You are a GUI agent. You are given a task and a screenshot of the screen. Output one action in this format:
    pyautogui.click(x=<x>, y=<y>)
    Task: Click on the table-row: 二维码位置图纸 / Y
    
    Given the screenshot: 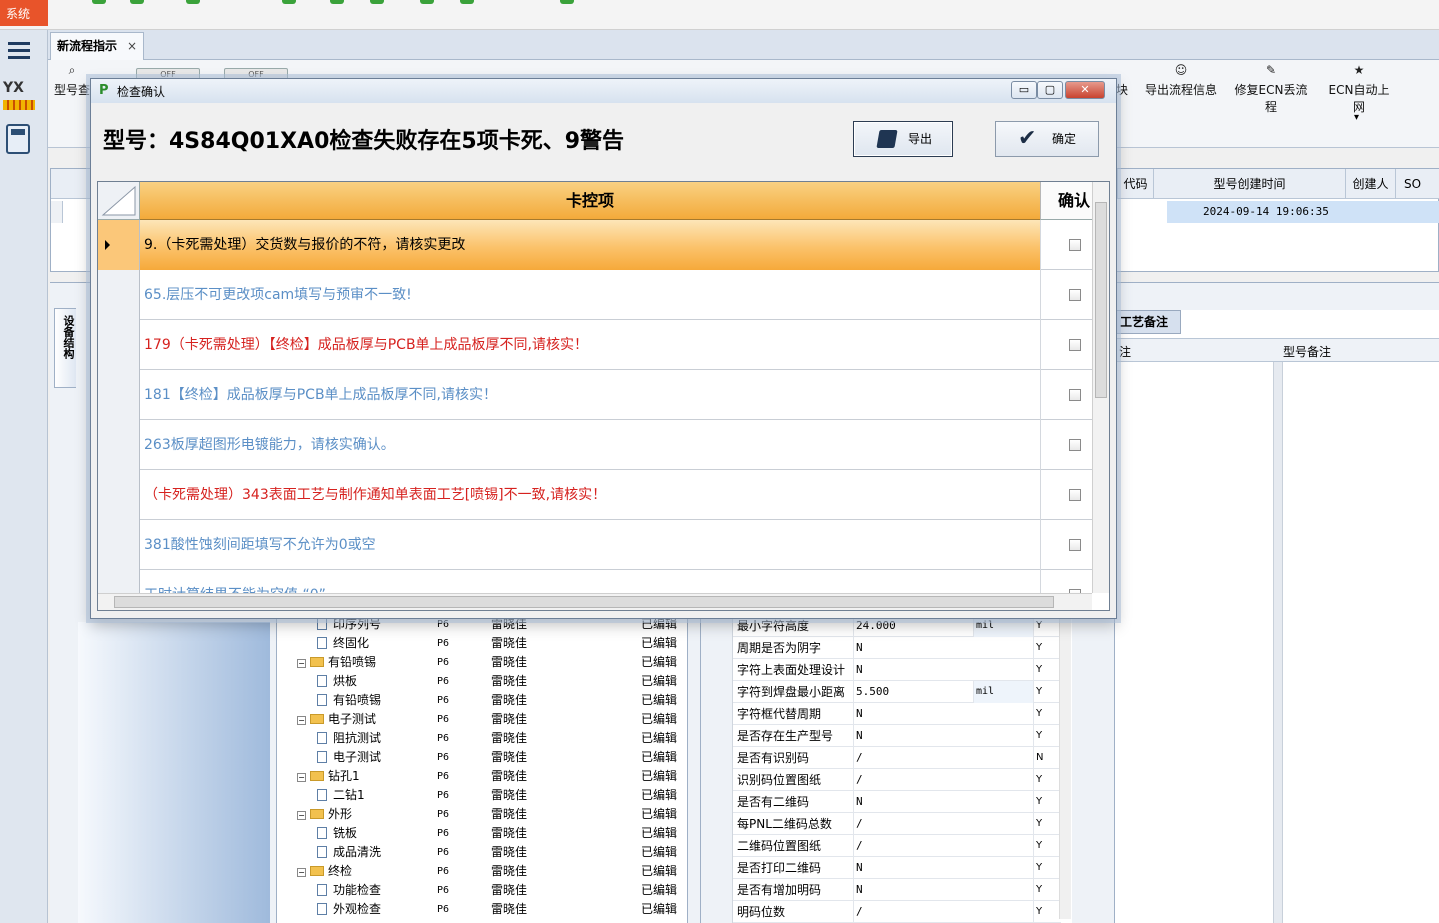 What is the action you would take?
    pyautogui.click(x=881, y=846)
    